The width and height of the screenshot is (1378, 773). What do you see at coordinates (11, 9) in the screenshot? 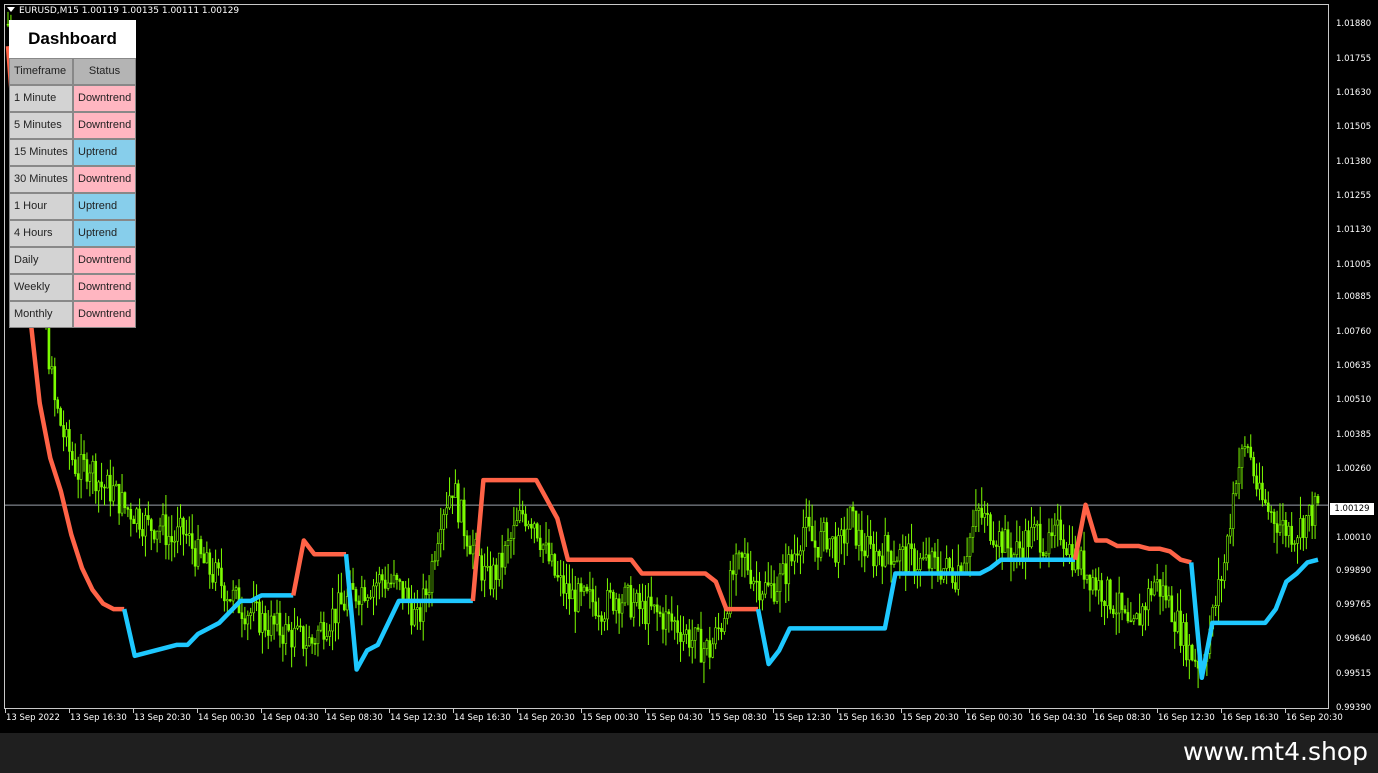
I see `dropdown-triangle-icon` at bounding box center [11, 9].